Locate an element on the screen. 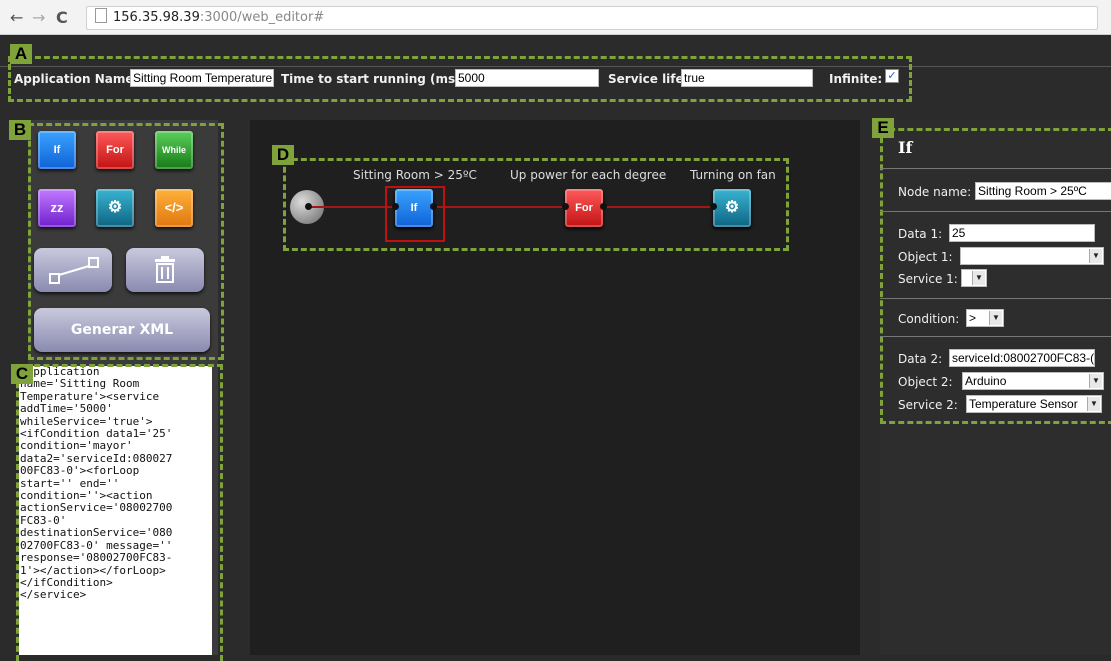 This screenshot has height=661, width=1111. annotation-letter-c: C is located at coordinates (22, 374).